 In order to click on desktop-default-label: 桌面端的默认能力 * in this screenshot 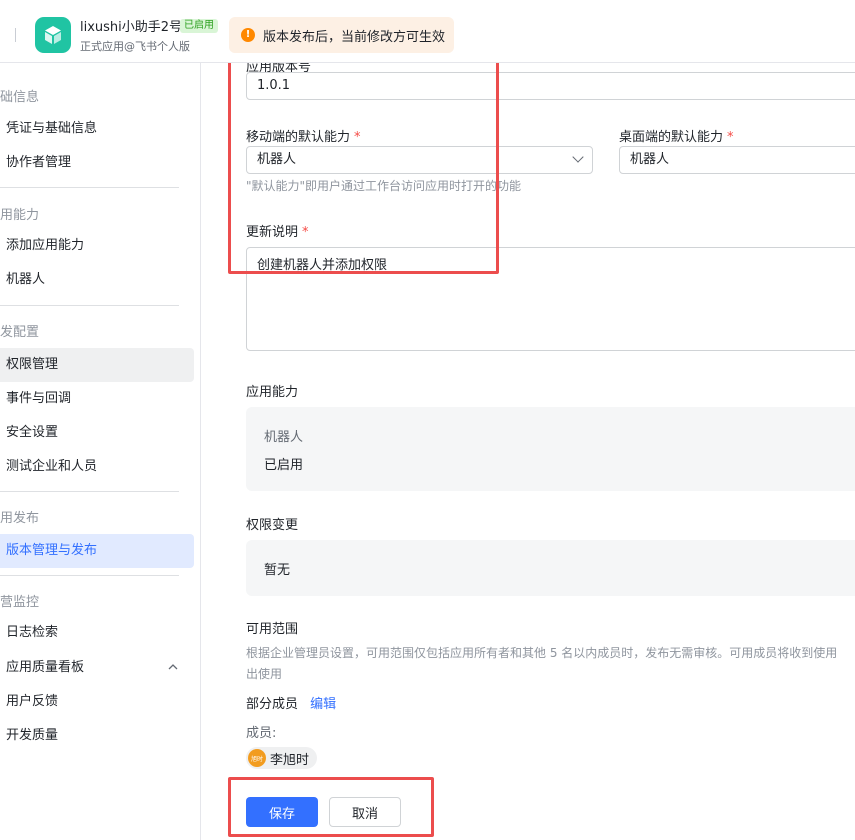, I will do `click(676, 135)`.